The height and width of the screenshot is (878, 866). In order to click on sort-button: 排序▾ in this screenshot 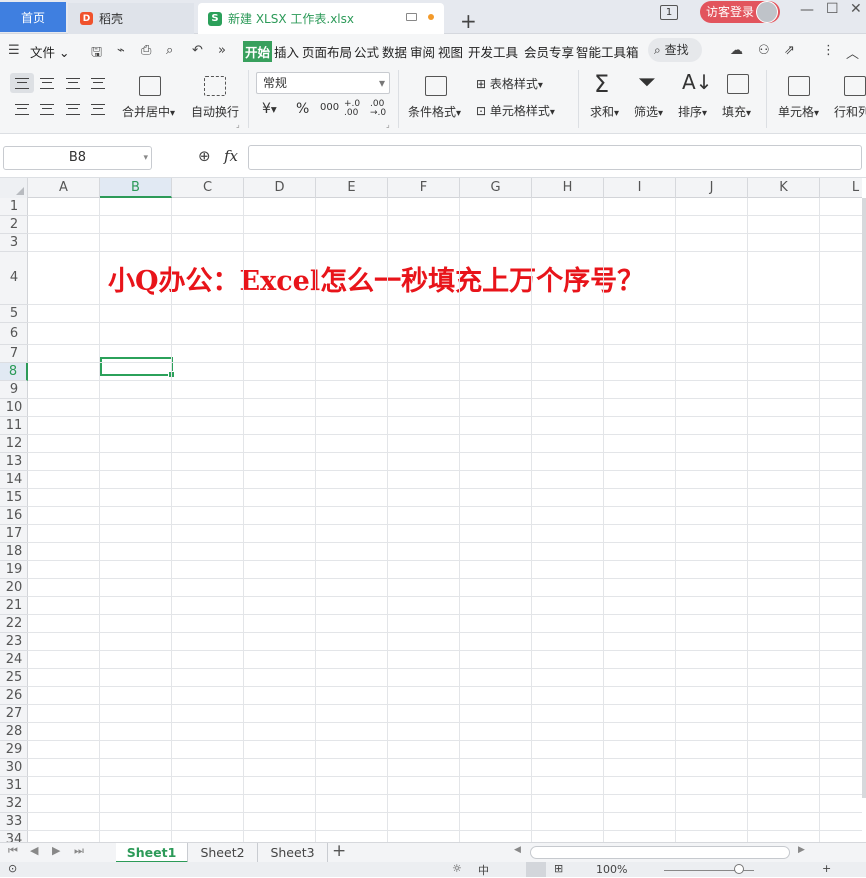, I will do `click(692, 111)`.